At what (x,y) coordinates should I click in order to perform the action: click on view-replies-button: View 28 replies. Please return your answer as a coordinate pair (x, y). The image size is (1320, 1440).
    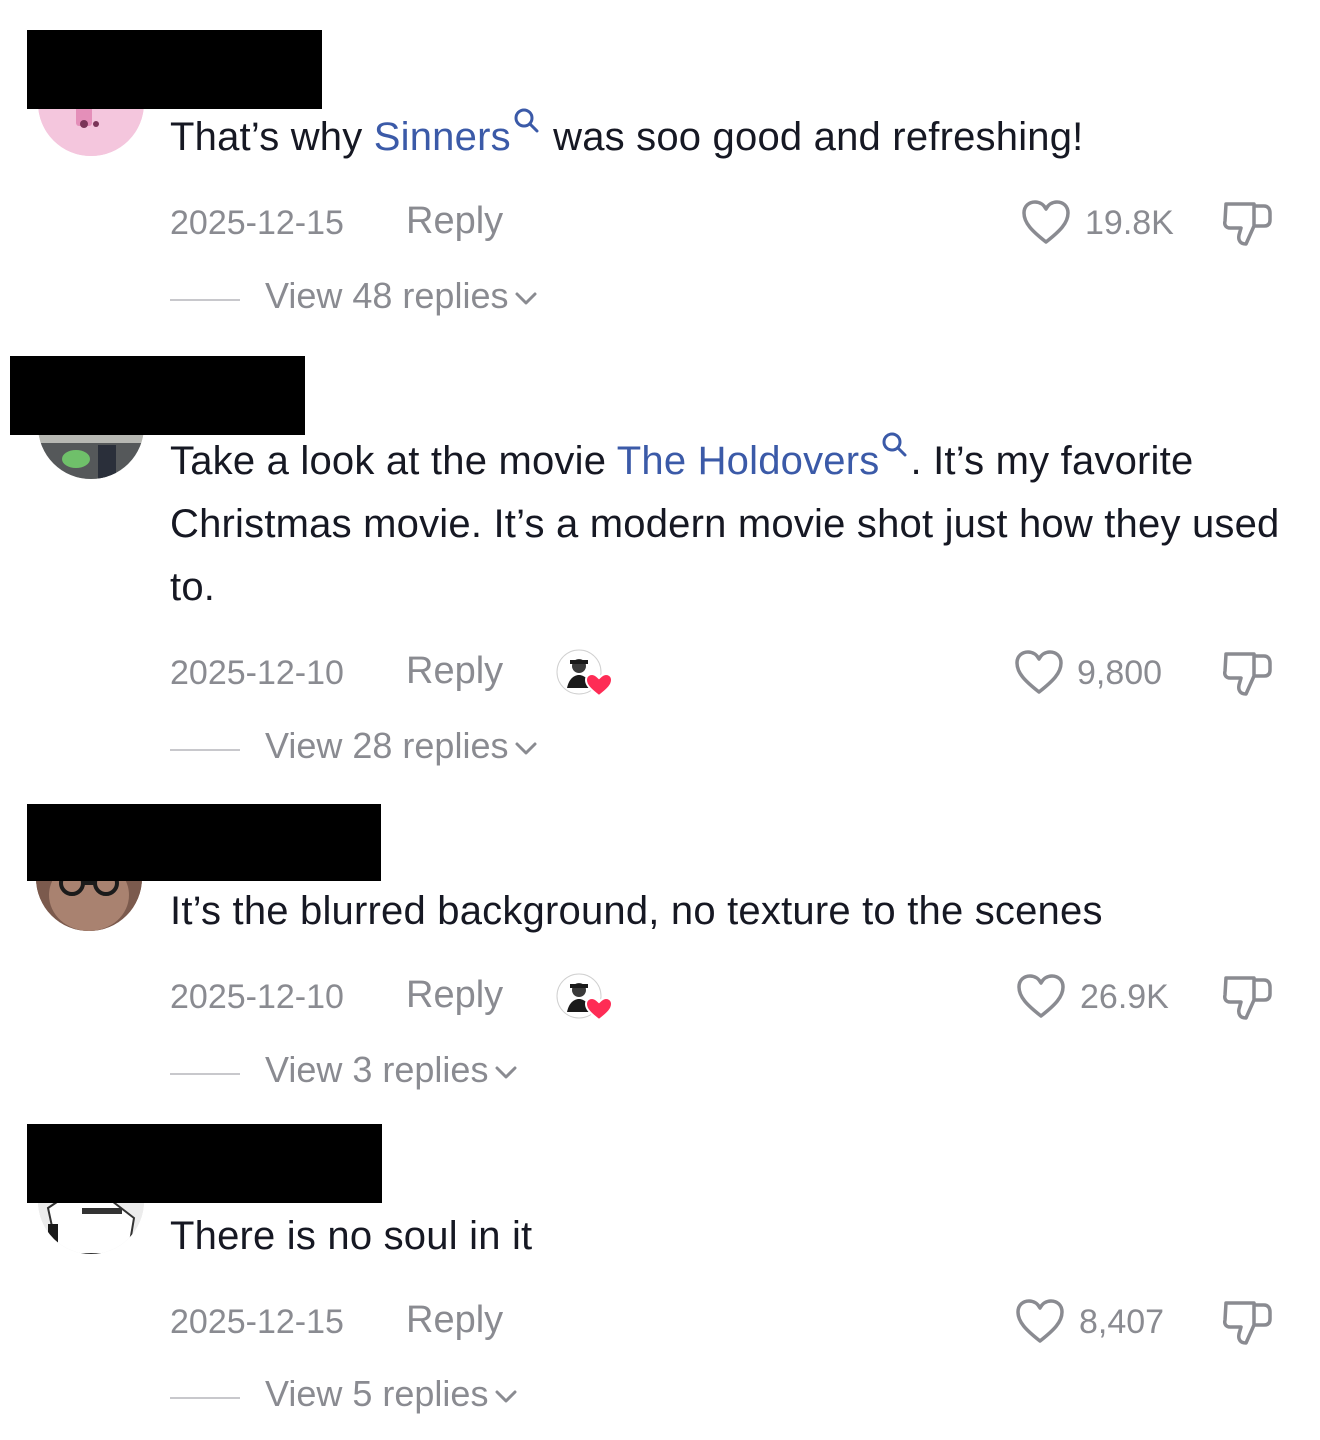
    Looking at the image, I should click on (401, 746).